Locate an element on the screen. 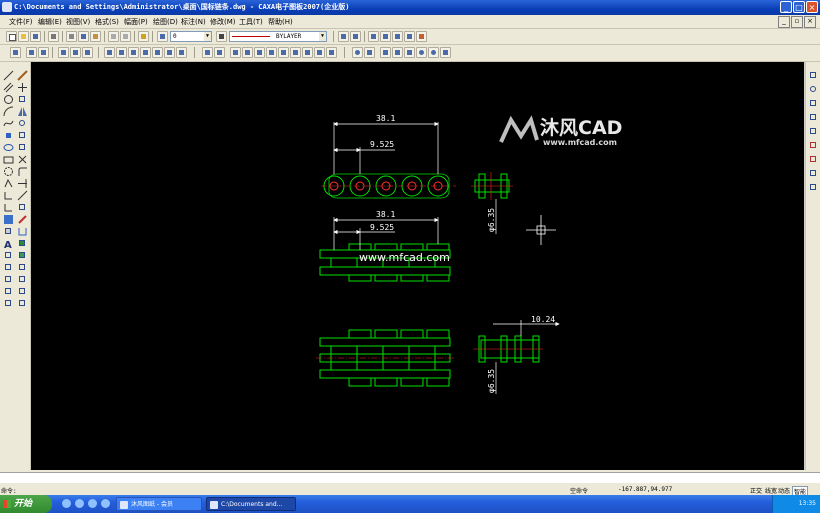 The height and width of the screenshot is (513, 820). ole-tool-icon is located at coordinates (8, 291).